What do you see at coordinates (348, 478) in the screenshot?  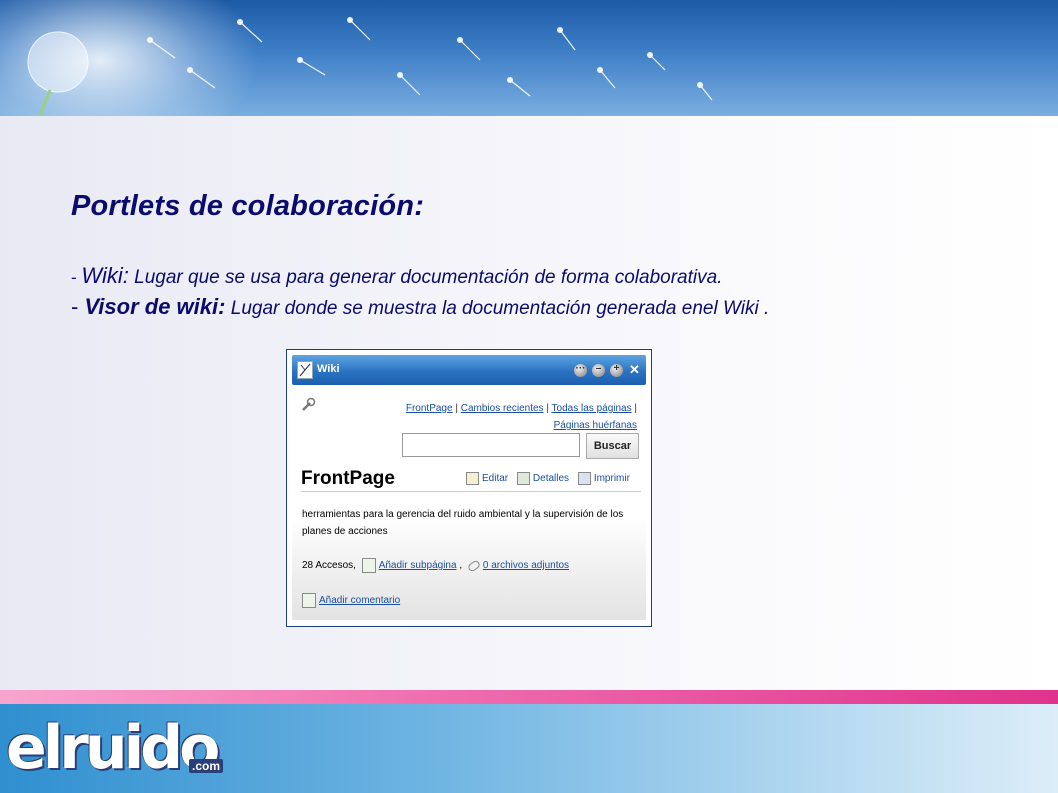 I see `page-title: FrontPage` at bounding box center [348, 478].